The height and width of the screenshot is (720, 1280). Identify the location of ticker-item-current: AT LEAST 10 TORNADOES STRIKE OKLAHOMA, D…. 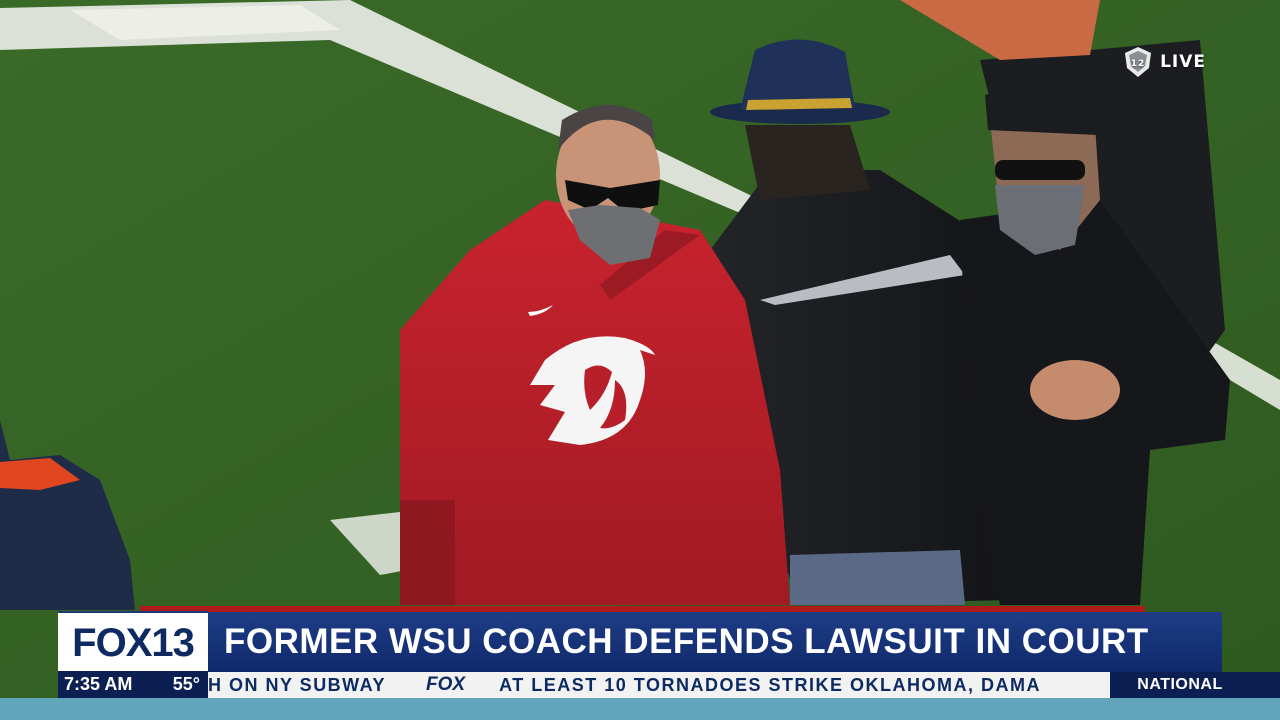
(770, 684).